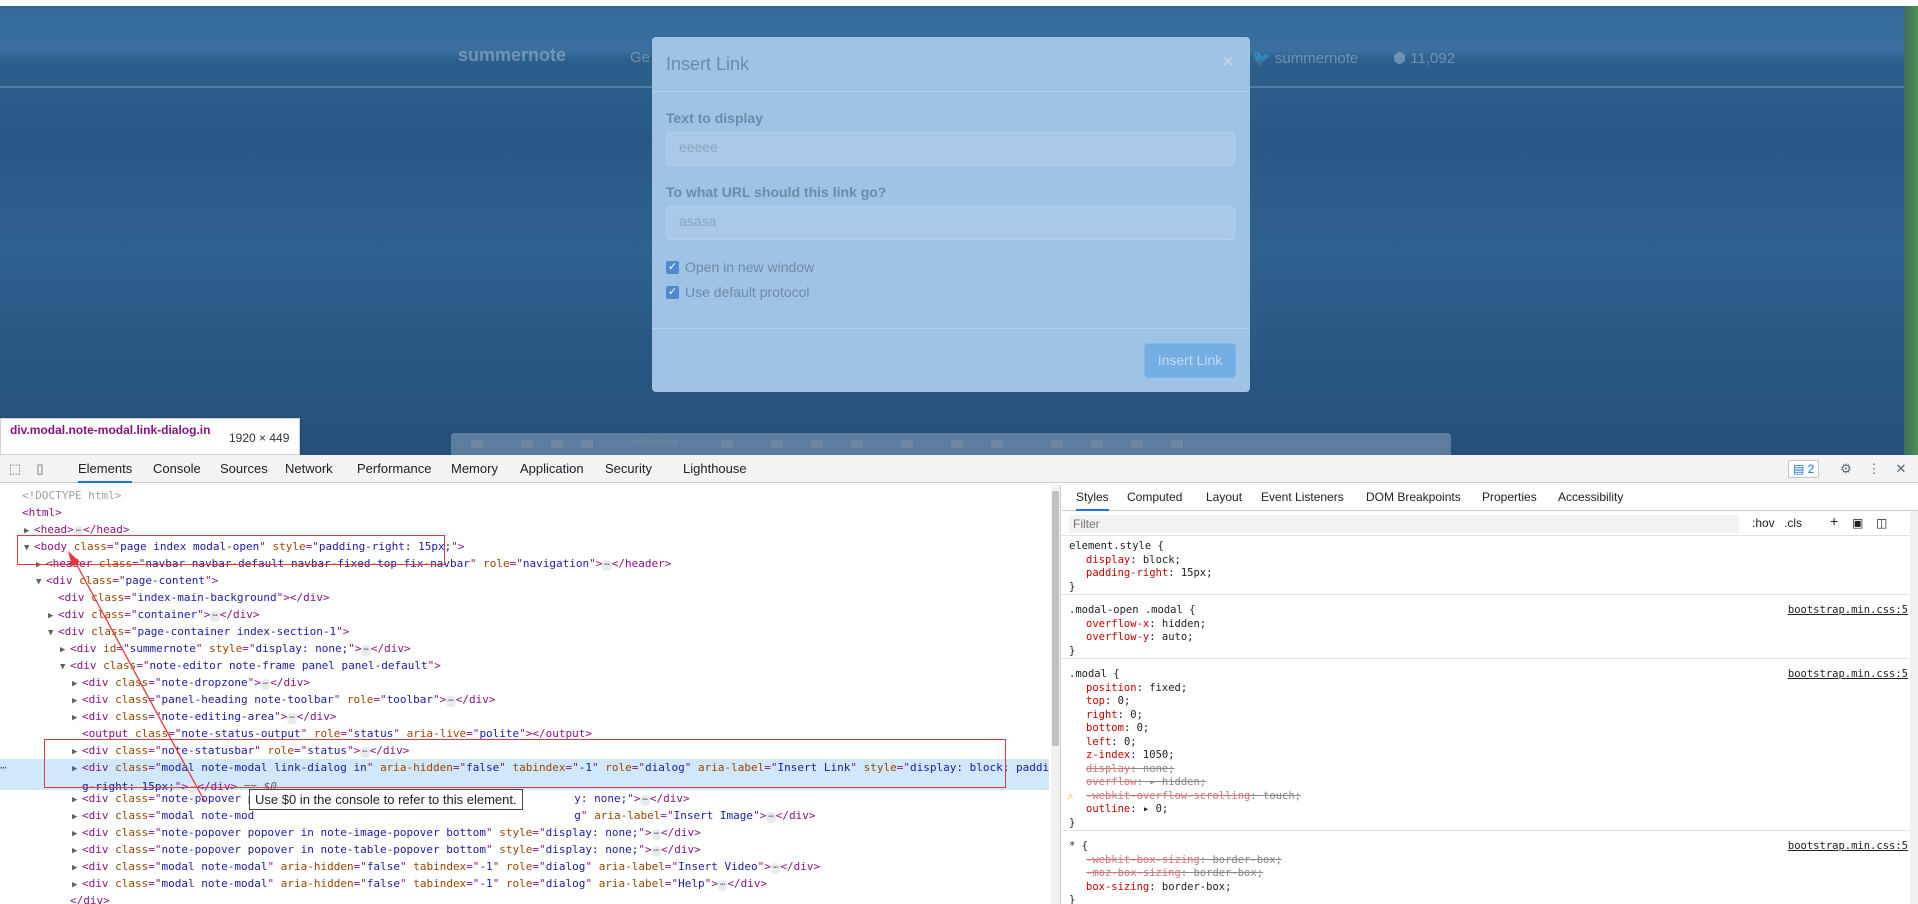  I want to click on css-declaration: padding-right: 15px;, so click(1486, 574).